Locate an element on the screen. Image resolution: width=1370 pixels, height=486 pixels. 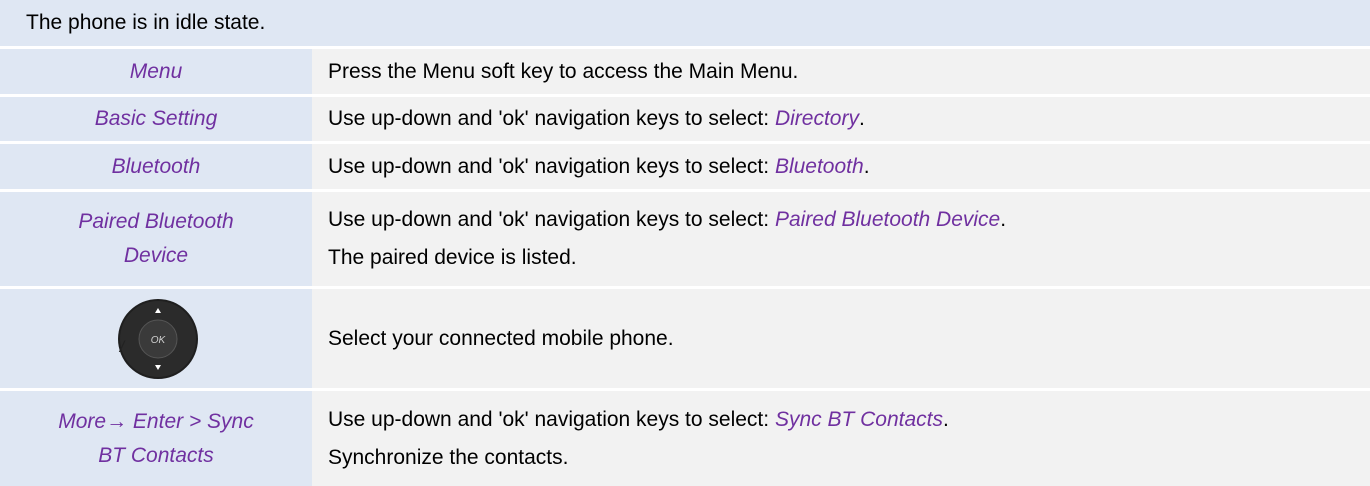
step-label: More→ Enter > Sync BT Contacts is located at coordinates (156, 438).